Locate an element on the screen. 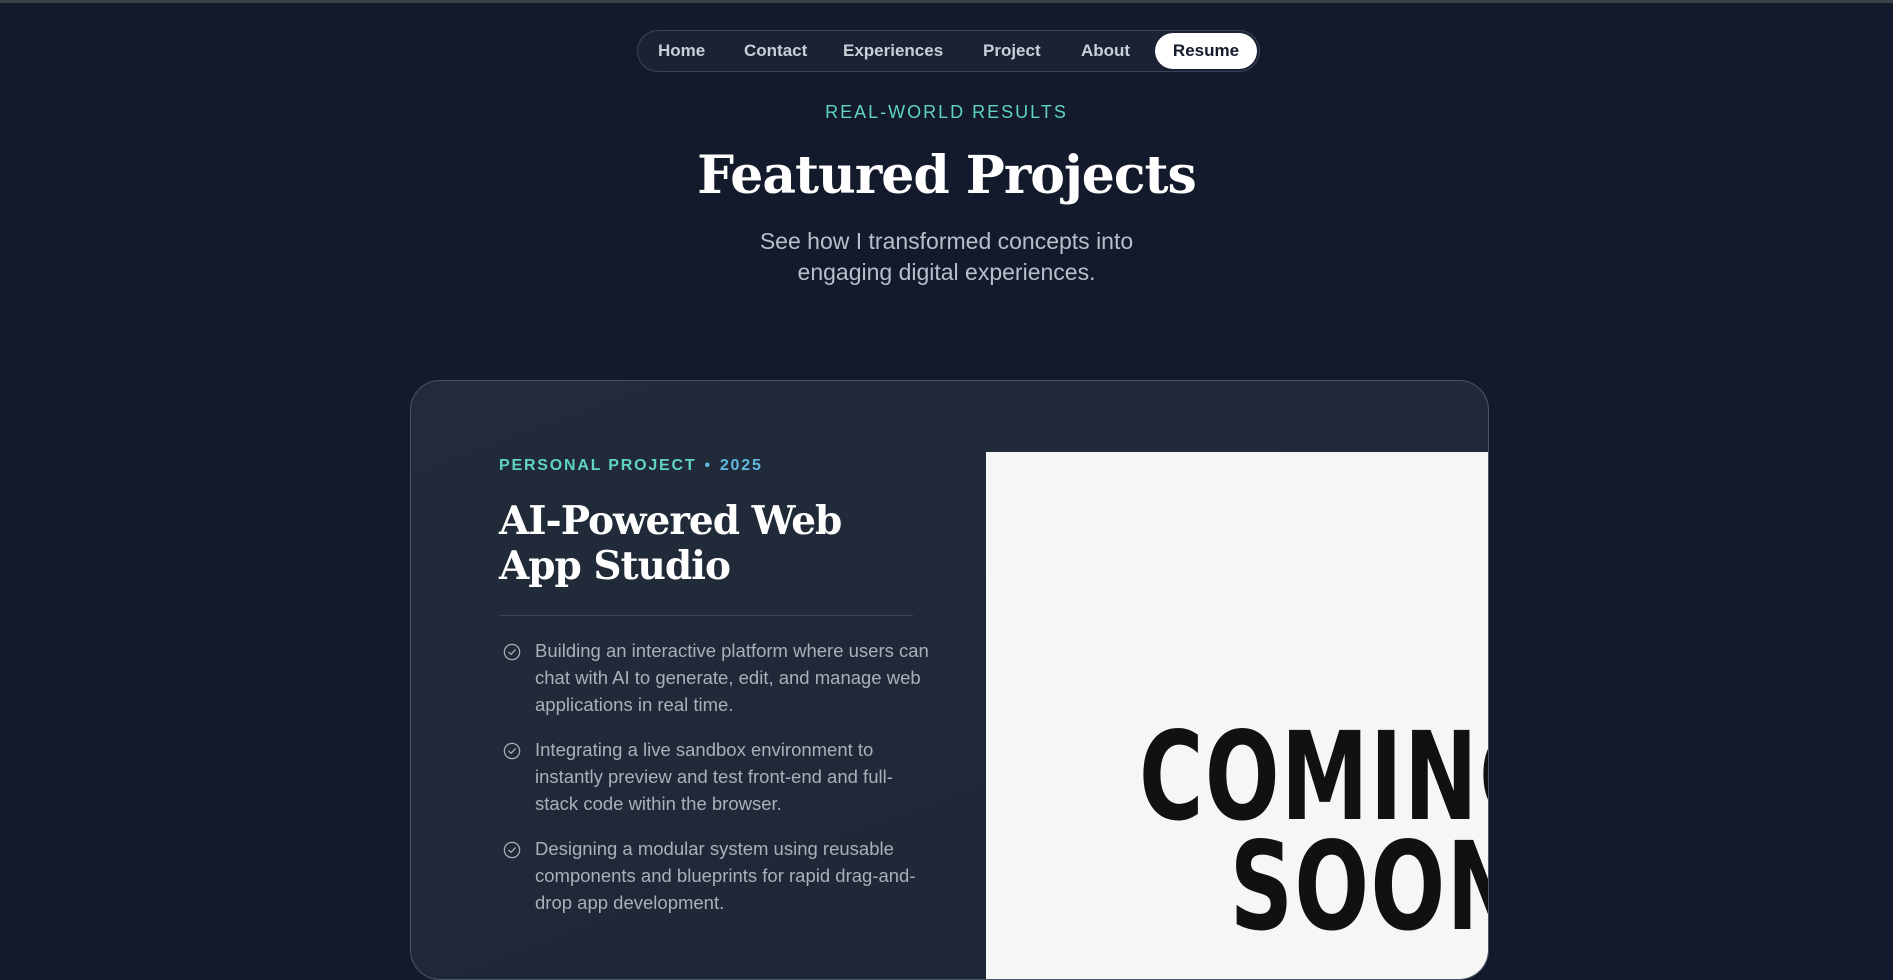 The image size is (1893, 980). soon-line: SOON is located at coordinates (1358, 887).